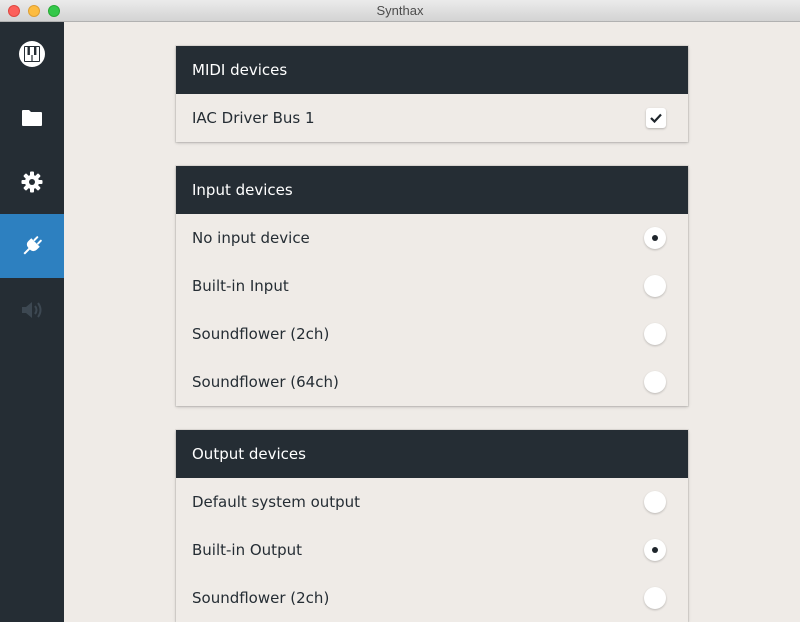 The width and height of the screenshot is (800, 622). Describe the element at coordinates (432, 598) in the screenshot. I see `output-device-row: Soundflower (2ch)` at that location.